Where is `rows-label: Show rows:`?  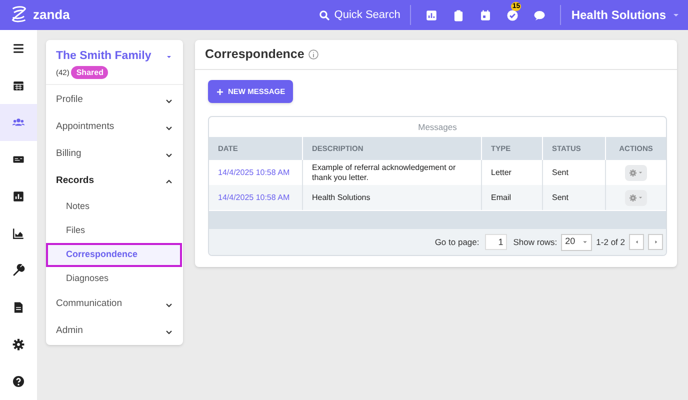 rows-label: Show rows: is located at coordinates (535, 242).